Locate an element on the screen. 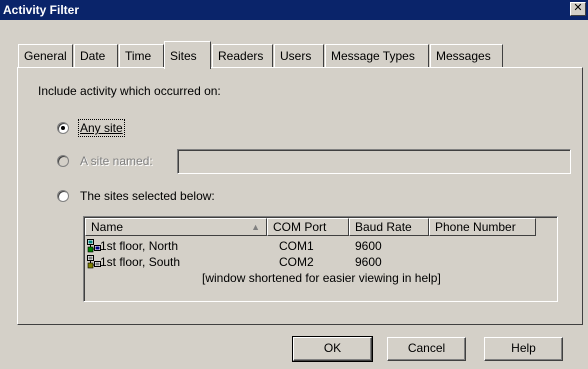 The height and width of the screenshot is (369, 588). any-site-radio is located at coordinates (63, 128).